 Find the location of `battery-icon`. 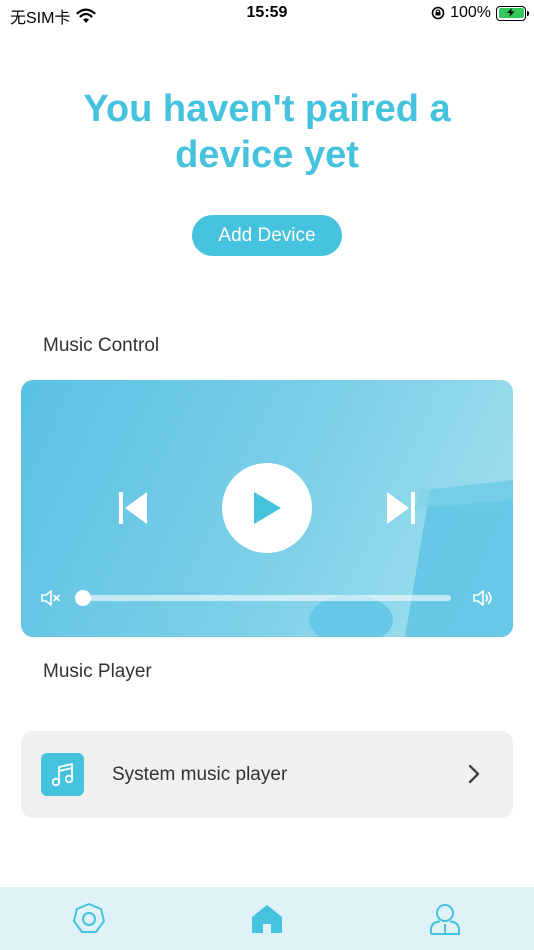

battery-icon is located at coordinates (512, 13).